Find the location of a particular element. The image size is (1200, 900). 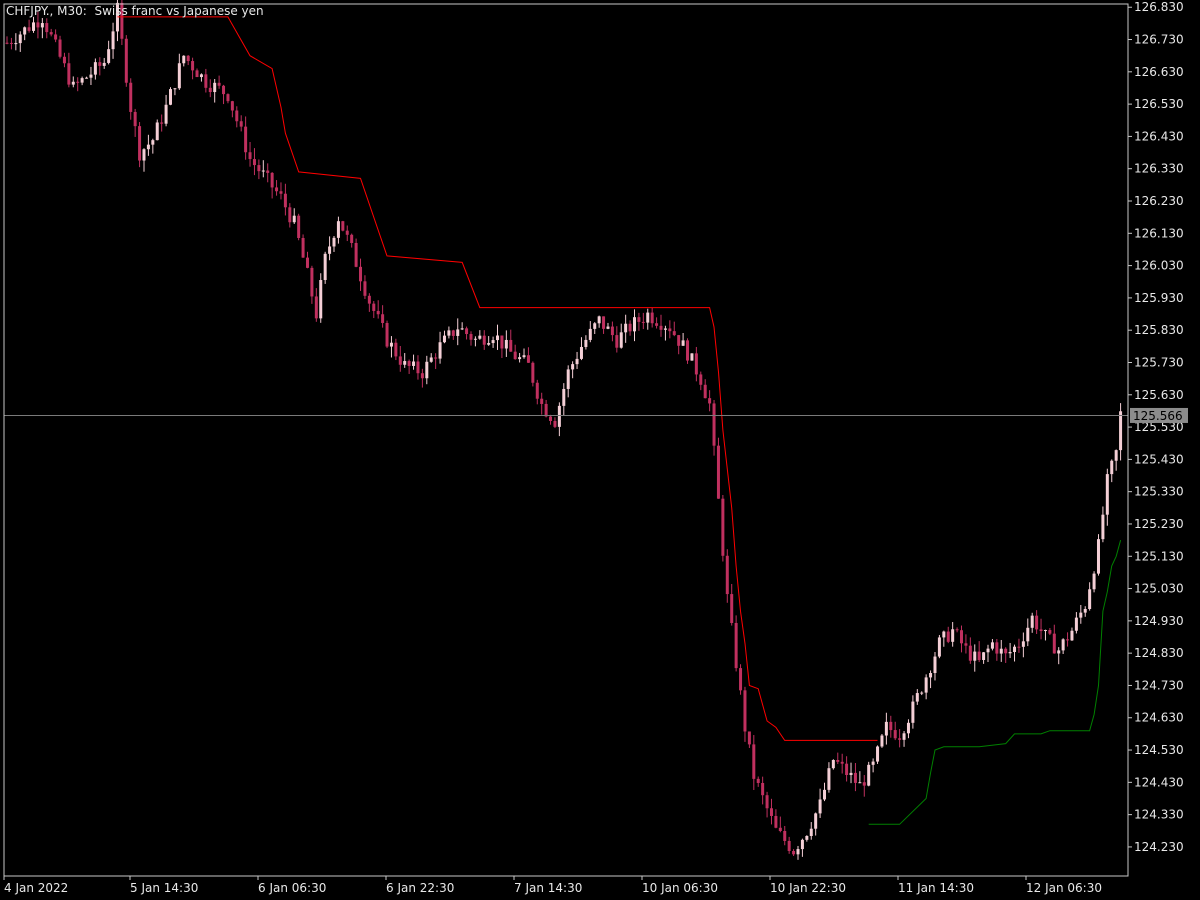

y-tick-label: 125.330 is located at coordinates (1159, 492).